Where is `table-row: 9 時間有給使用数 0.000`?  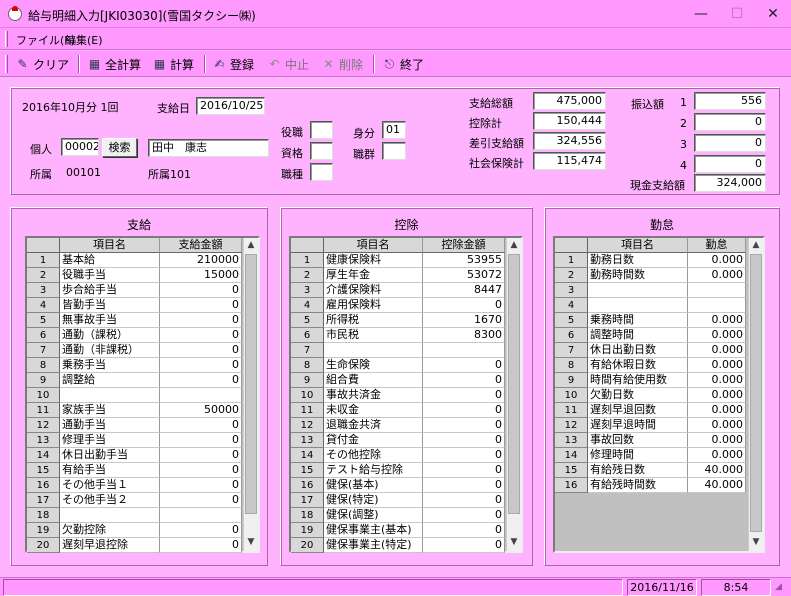
table-row: 9 時間有給使用数 0.000 is located at coordinates (650, 380).